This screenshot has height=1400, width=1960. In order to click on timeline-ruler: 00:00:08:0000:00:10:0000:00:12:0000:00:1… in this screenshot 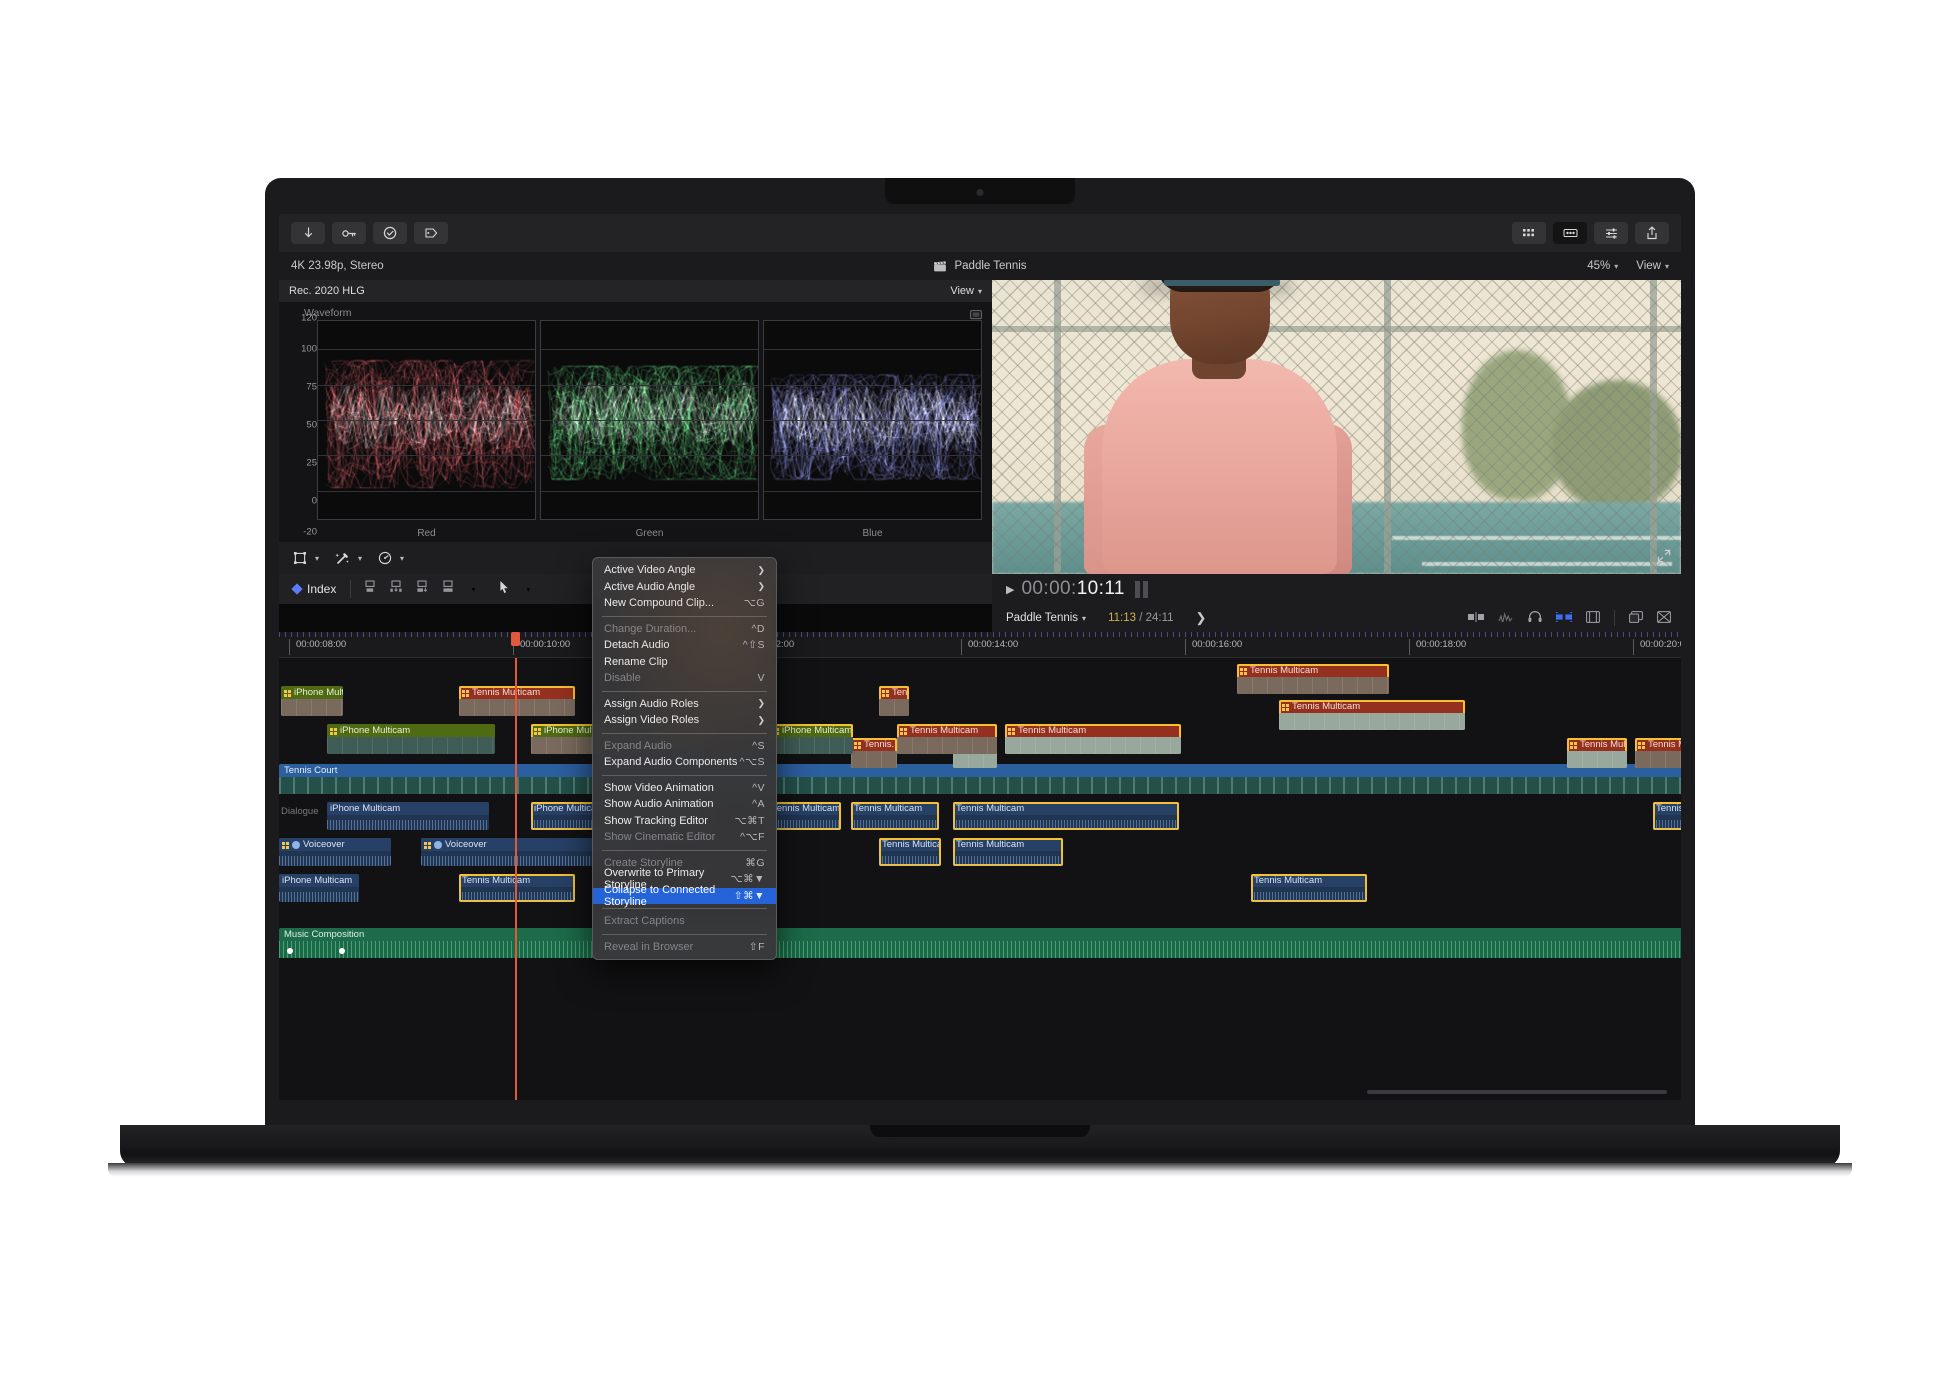, I will do `click(980, 645)`.